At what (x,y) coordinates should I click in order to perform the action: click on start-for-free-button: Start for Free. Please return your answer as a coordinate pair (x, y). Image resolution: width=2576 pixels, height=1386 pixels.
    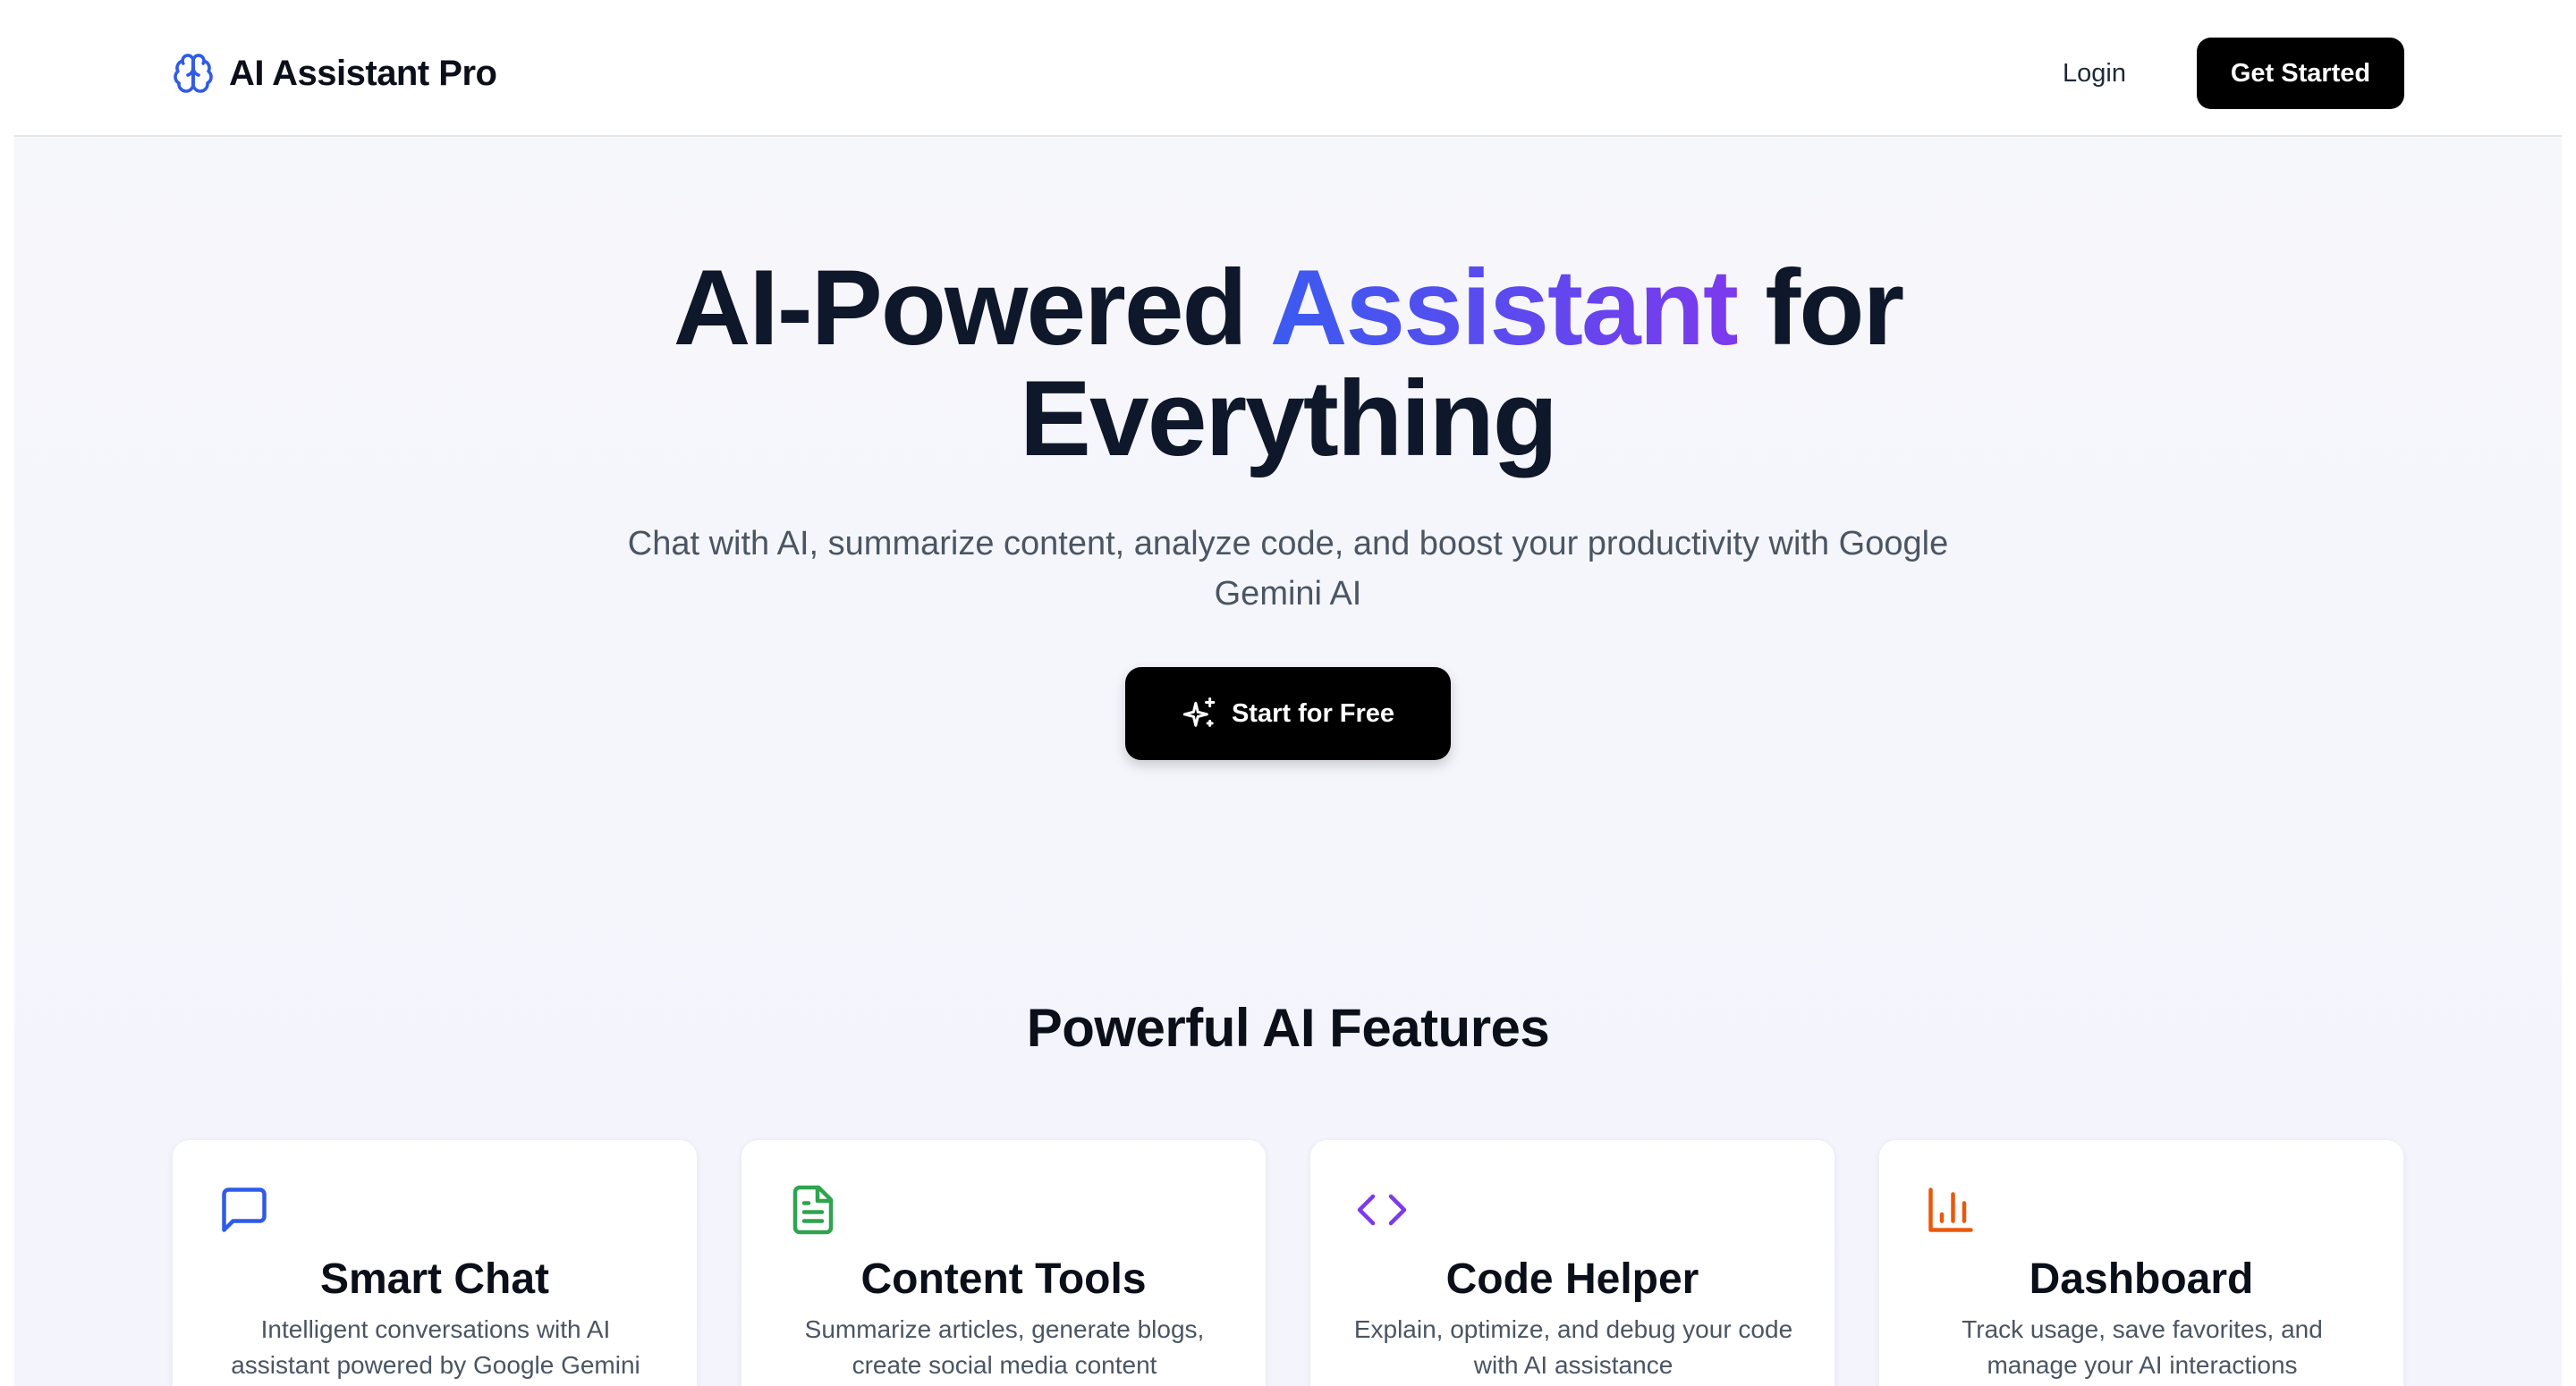
    Looking at the image, I should click on (1288, 714).